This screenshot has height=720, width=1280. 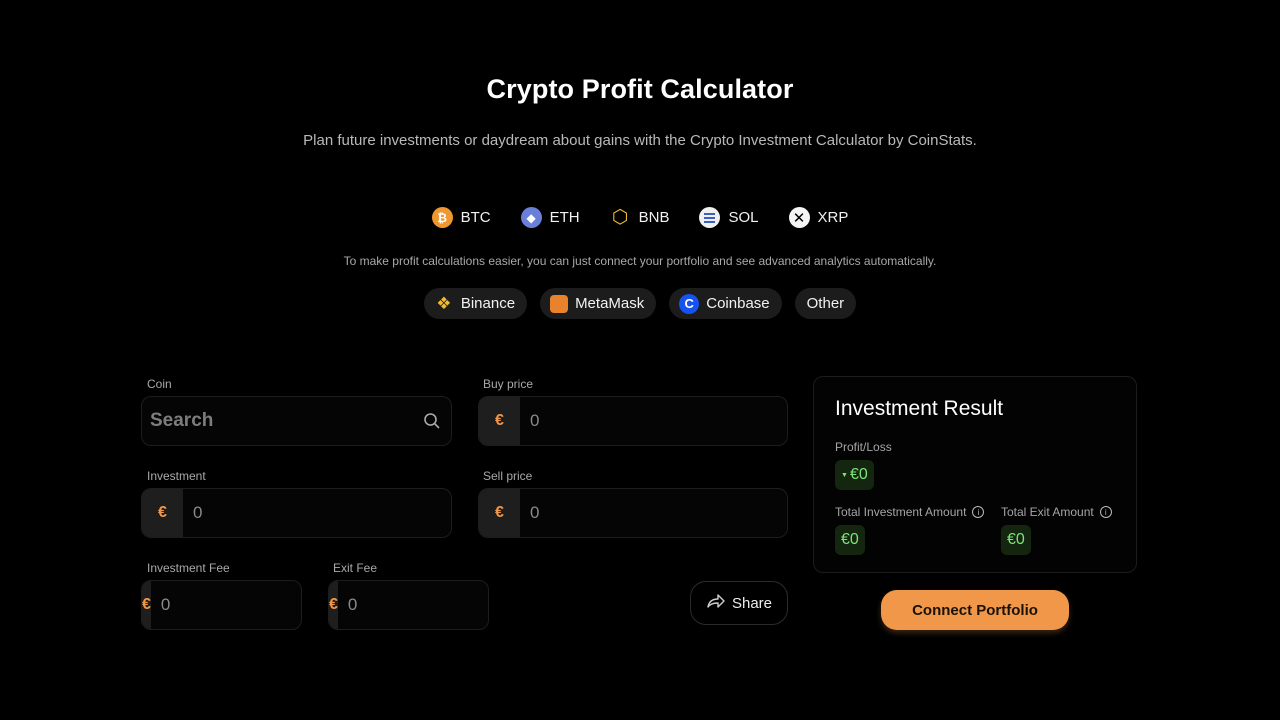 What do you see at coordinates (355, 568) in the screenshot?
I see `exit-fee-label: Exit Fee` at bounding box center [355, 568].